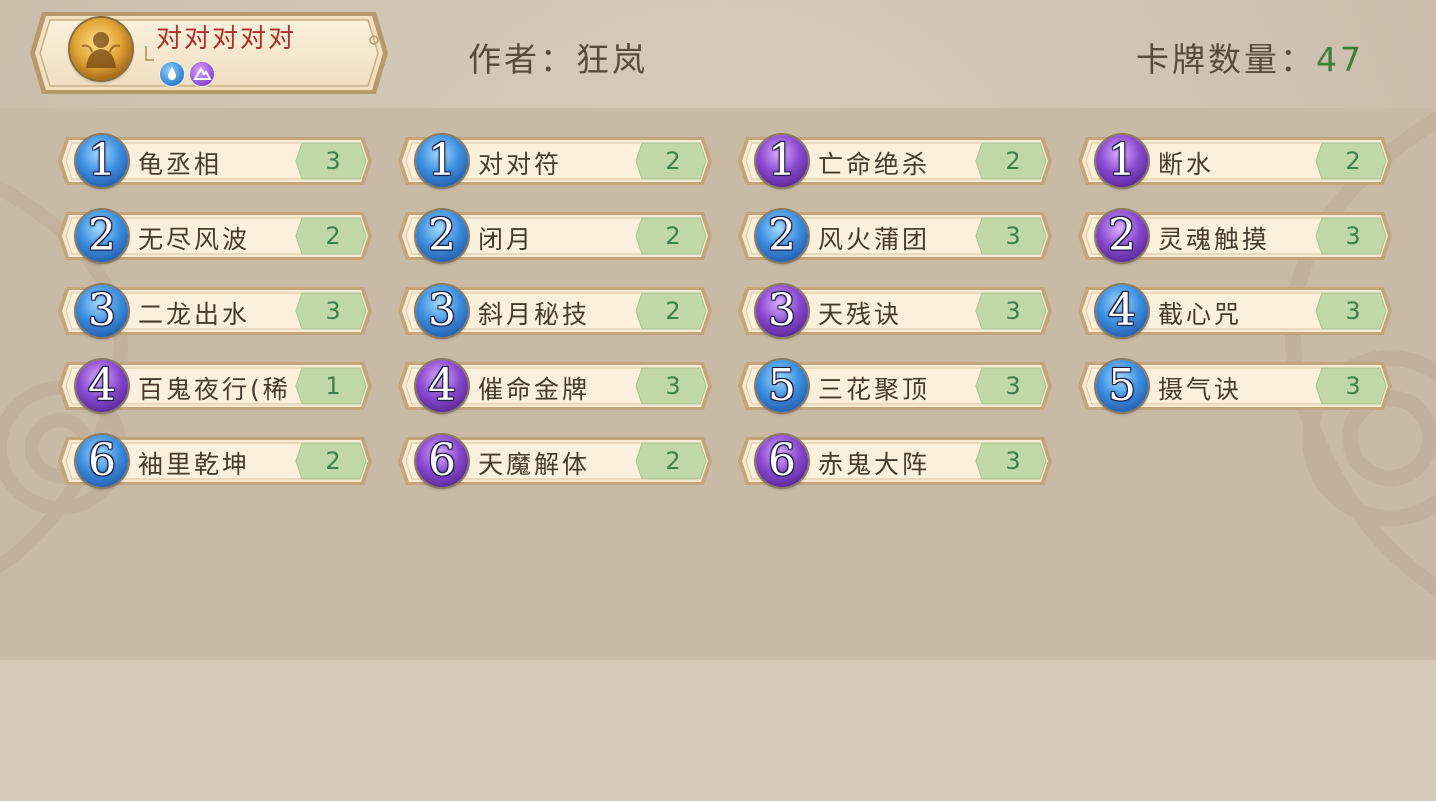 The image size is (1436, 801). I want to click on card-tile: 3 天残诀 3, so click(895, 311).